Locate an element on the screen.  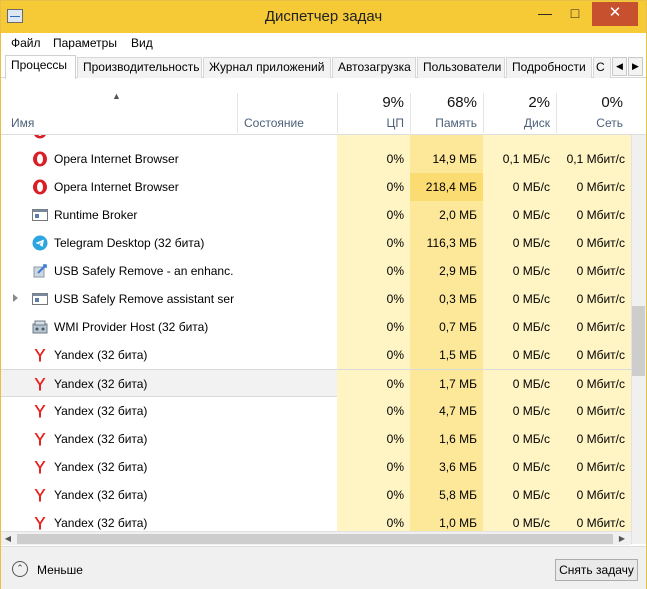
end-task-button: Снять задачу is located at coordinates (596, 570).